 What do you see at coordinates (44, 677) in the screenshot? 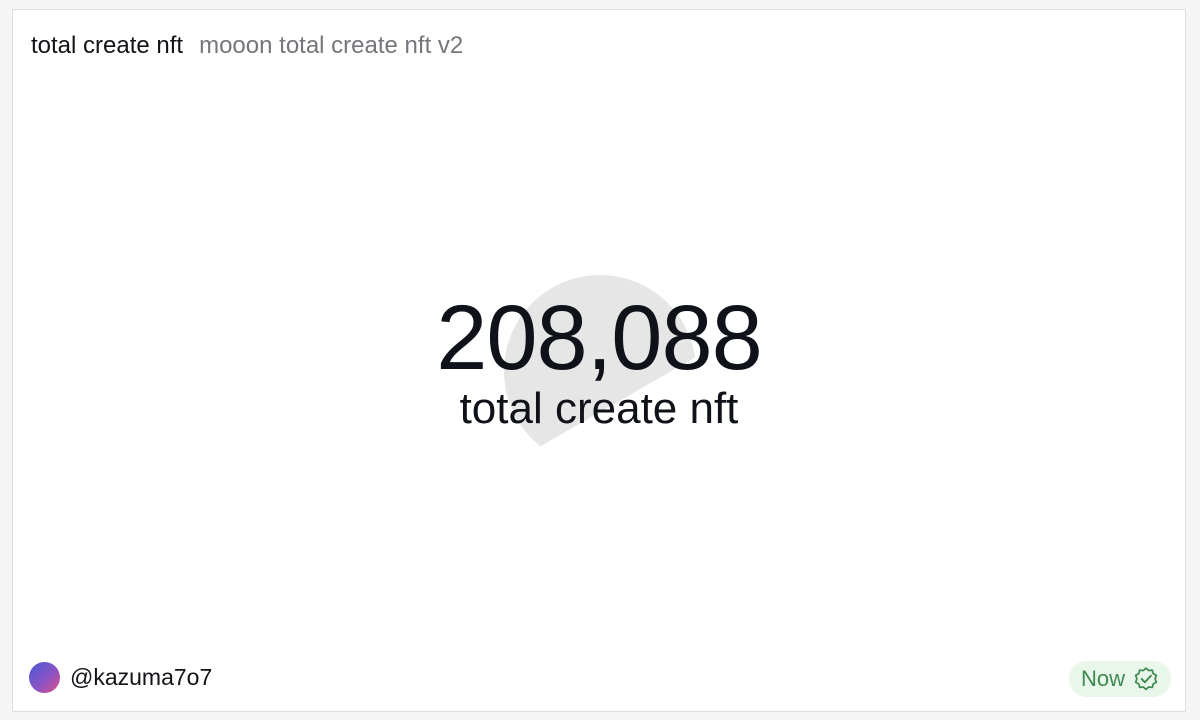
I see `user-avatar` at bounding box center [44, 677].